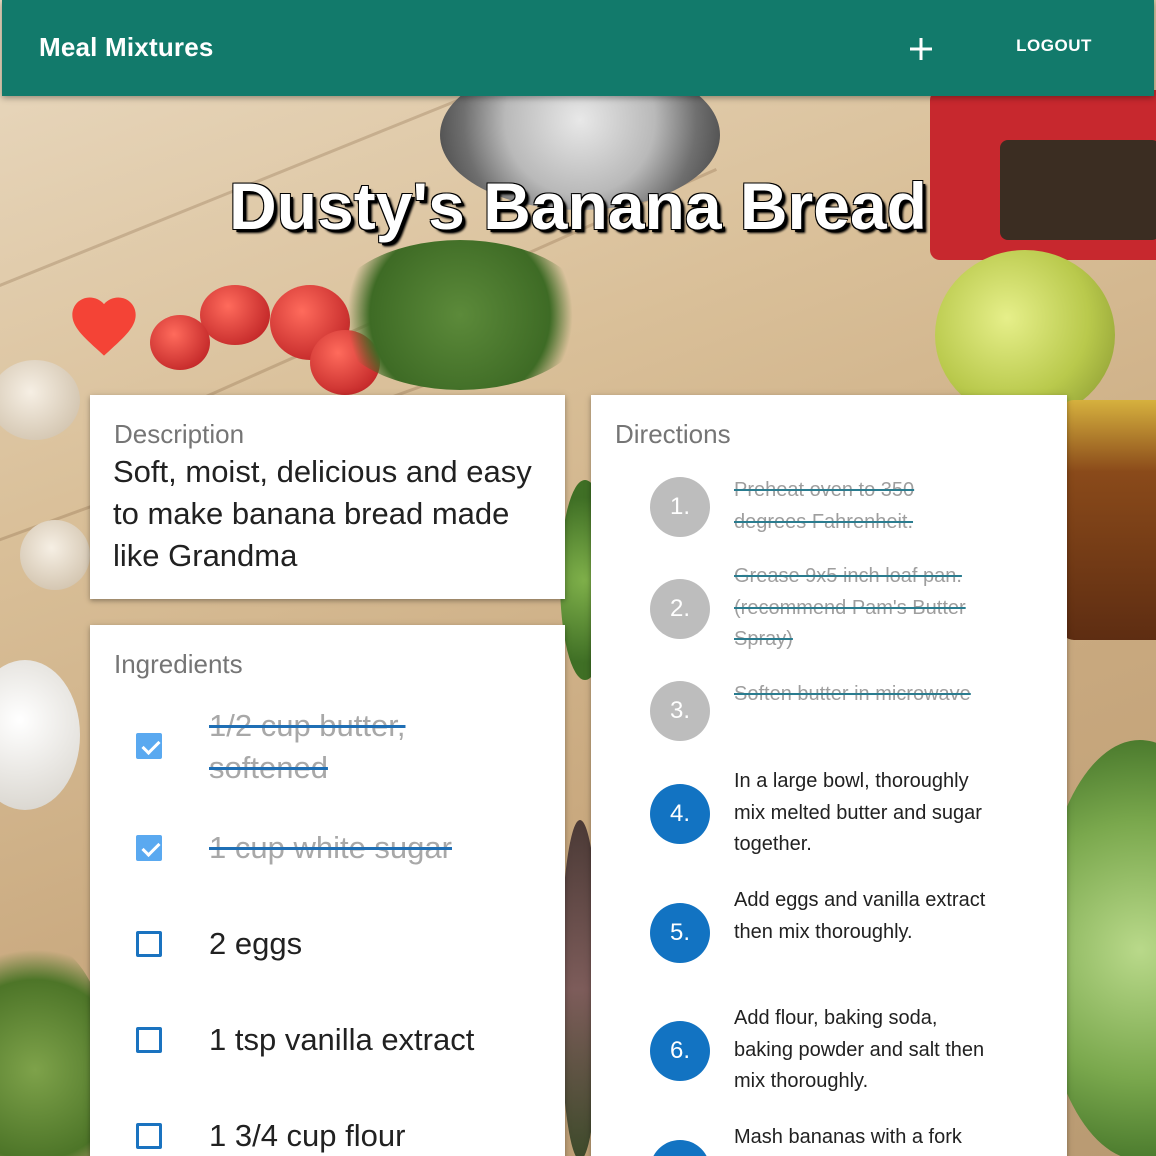 The image size is (1156, 1156). I want to click on ingredient-item: 1/2 cup butter, softened, so click(327, 750).